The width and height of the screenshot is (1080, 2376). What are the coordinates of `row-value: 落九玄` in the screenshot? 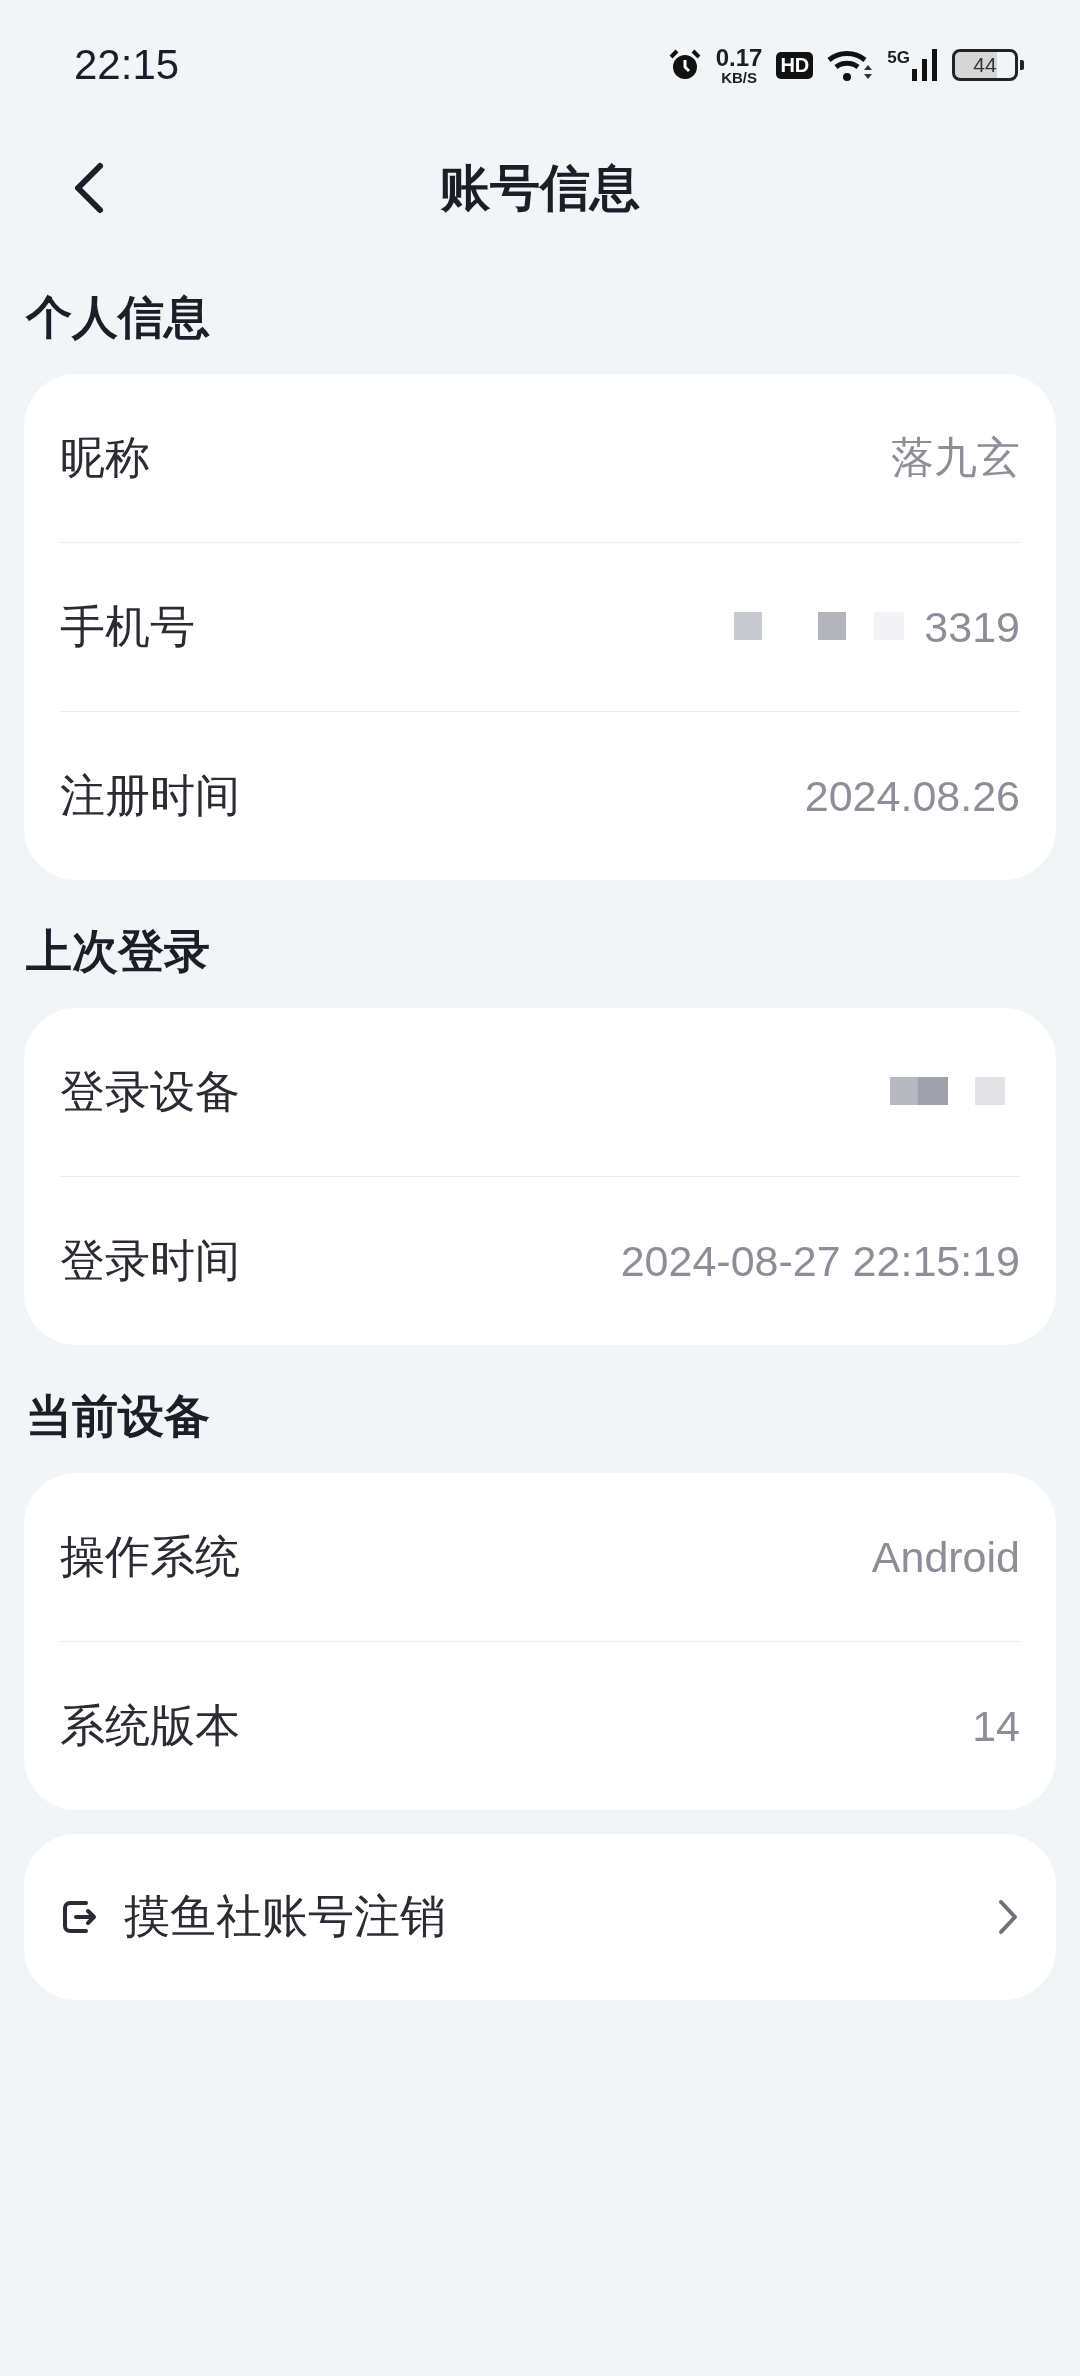 It's located at (955, 457).